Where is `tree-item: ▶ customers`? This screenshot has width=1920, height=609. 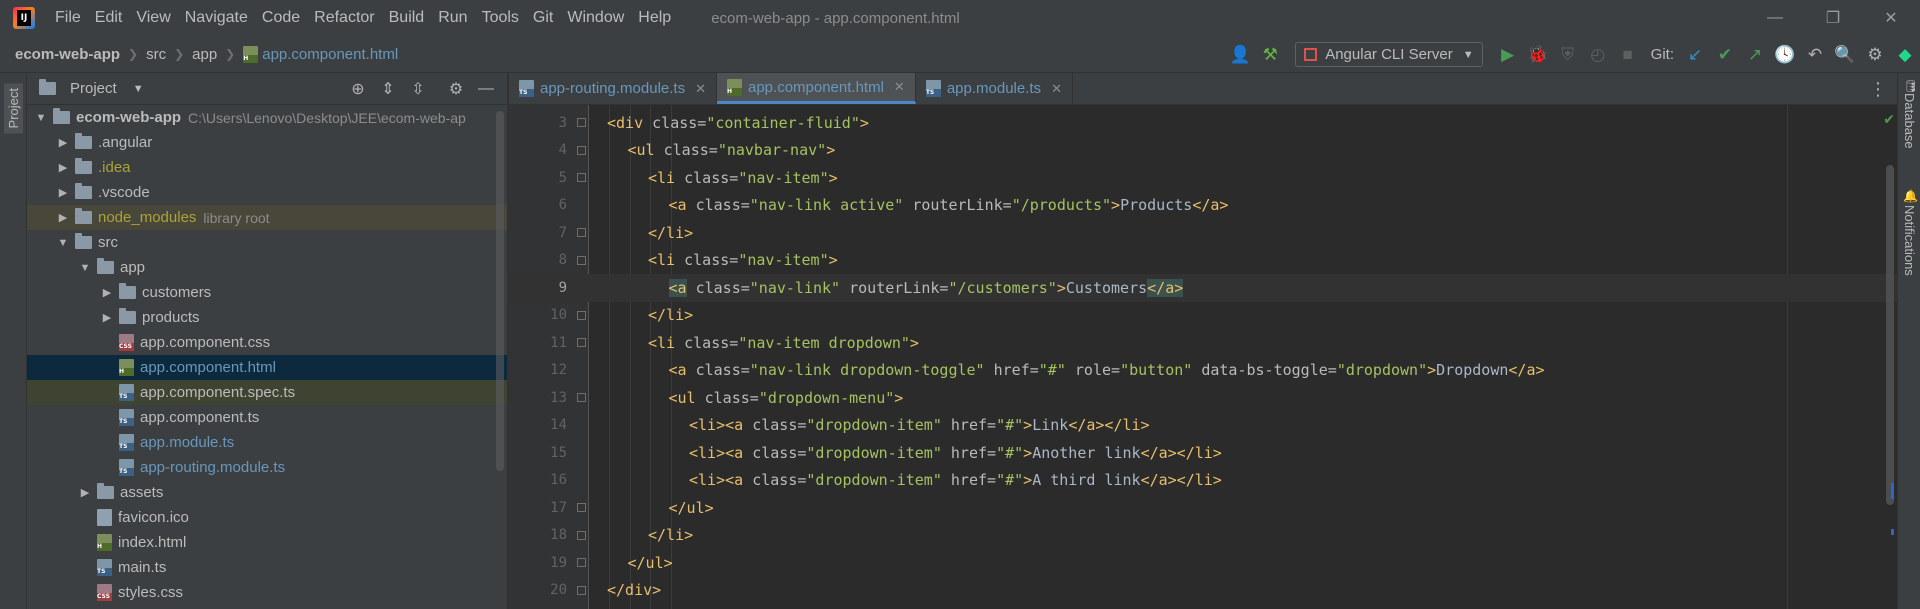 tree-item: ▶ customers is located at coordinates (267, 292).